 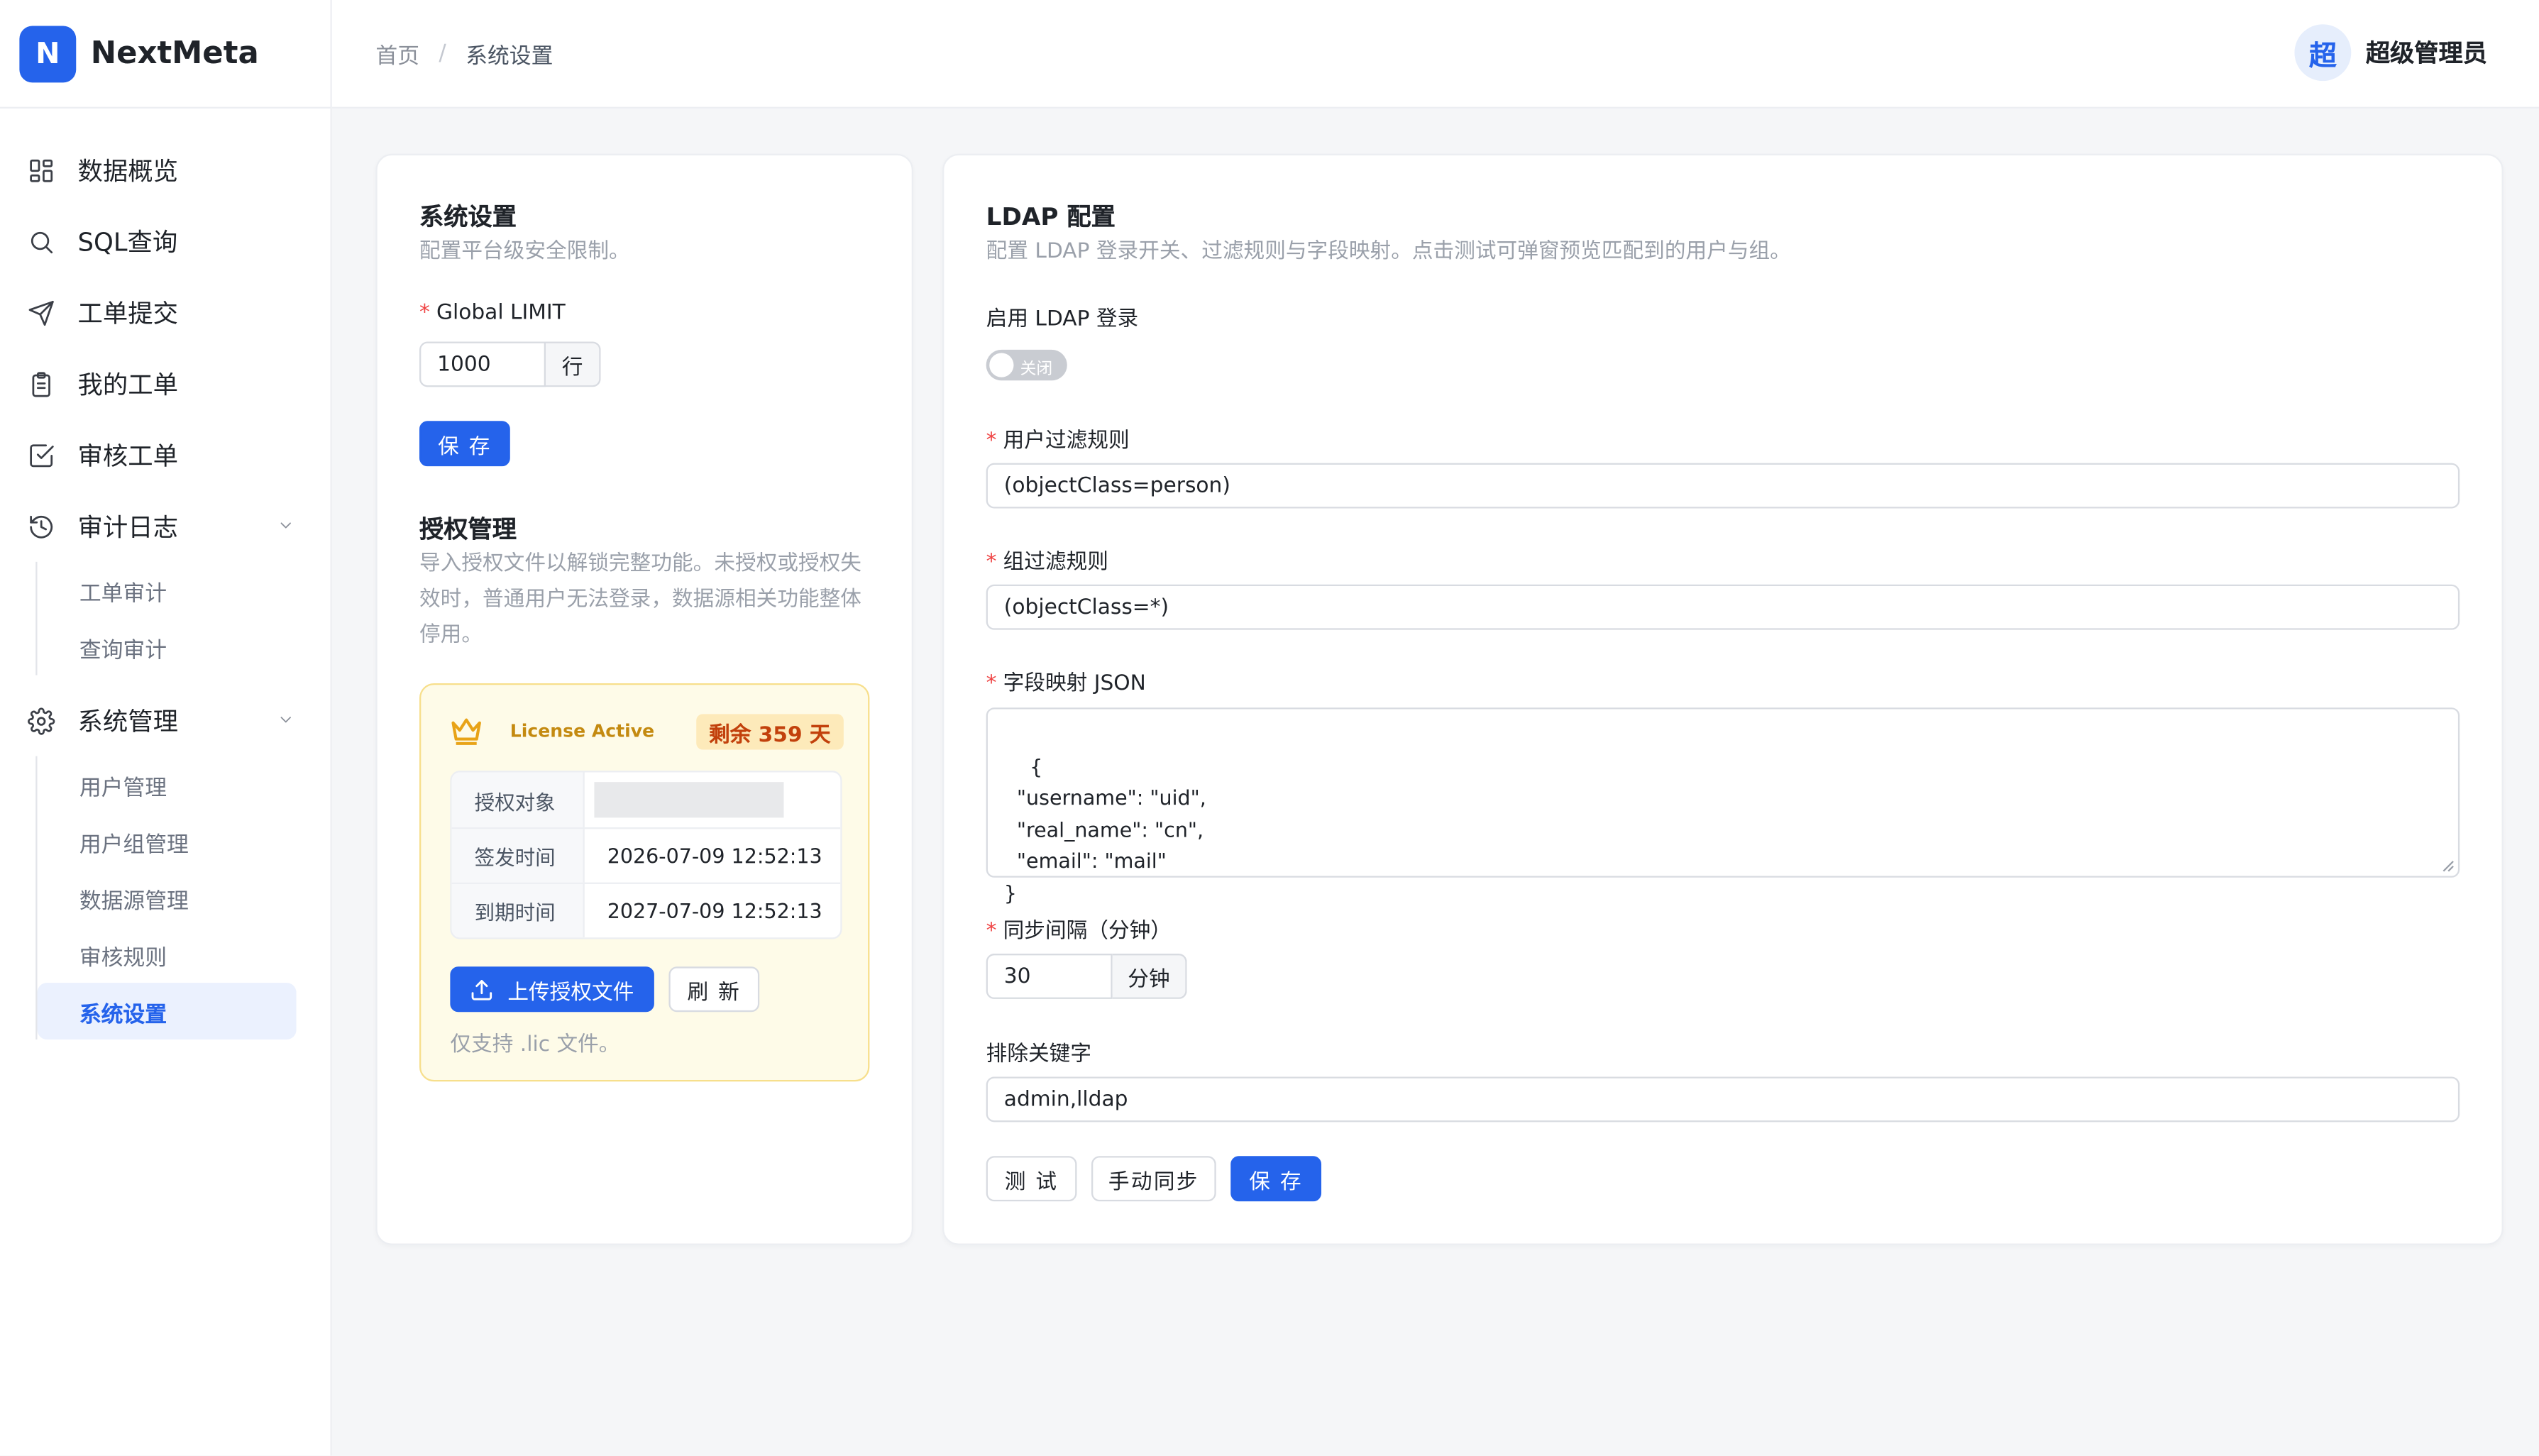 I want to click on exclude-keywords-input: admin,lldap, so click(x=1723, y=1099).